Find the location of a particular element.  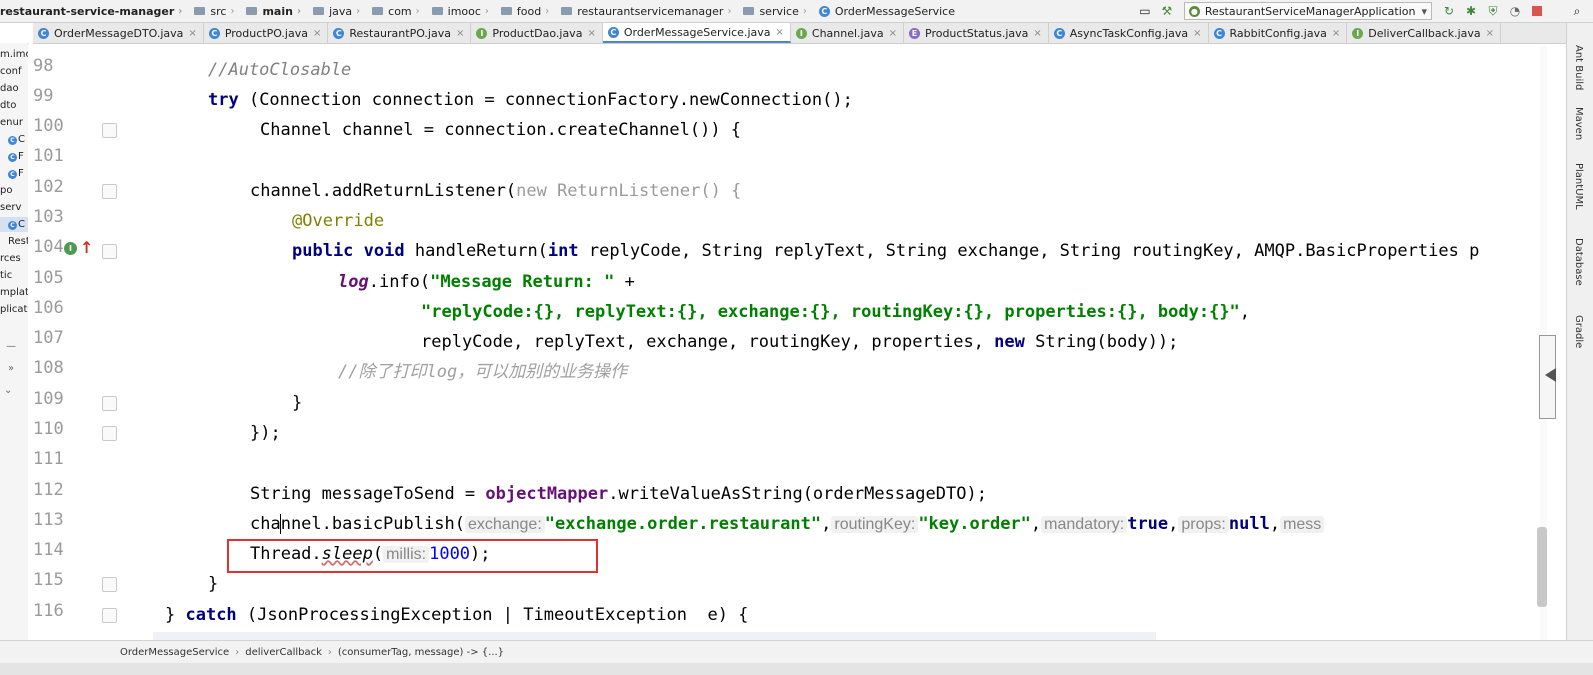

expand-icon: » is located at coordinates (11, 368).